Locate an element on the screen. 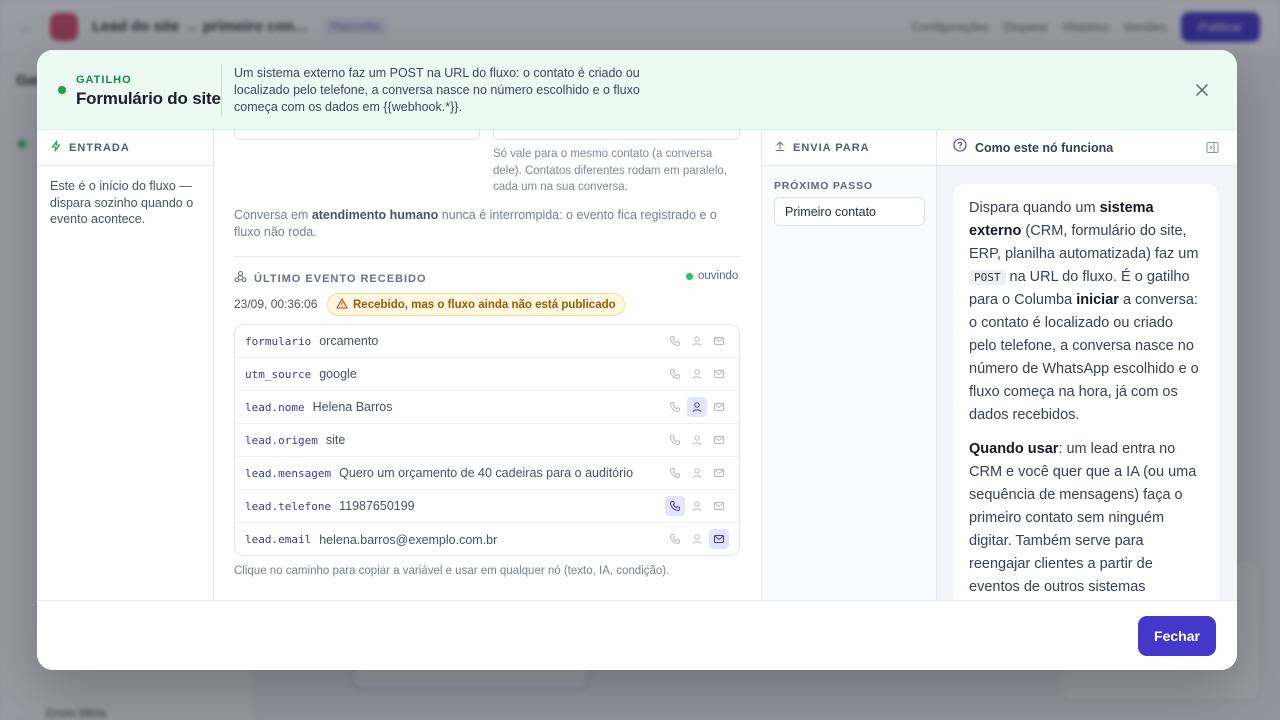 This screenshot has height=720, width=1280. payload-key: lead.nome is located at coordinates (275, 407).